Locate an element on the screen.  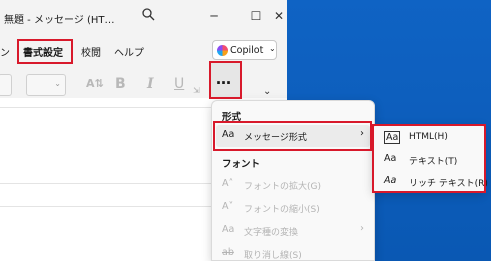
search-icon is located at coordinates (148, 16).